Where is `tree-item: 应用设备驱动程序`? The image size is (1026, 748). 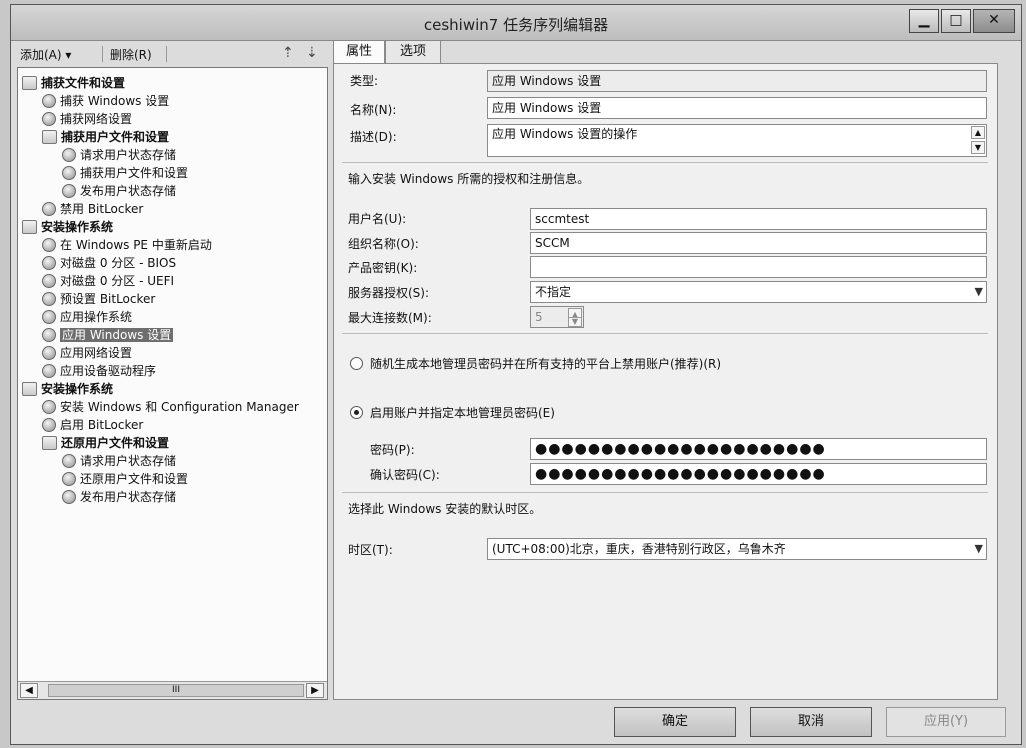 tree-item: 应用设备驱动程序 is located at coordinates (99, 371).